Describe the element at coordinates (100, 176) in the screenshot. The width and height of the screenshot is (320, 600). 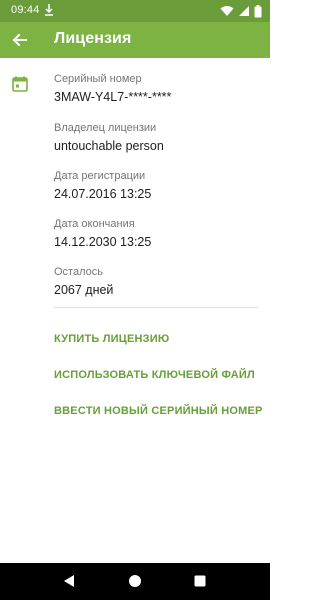
I see `registration-date-label: Дата регистрации` at that location.